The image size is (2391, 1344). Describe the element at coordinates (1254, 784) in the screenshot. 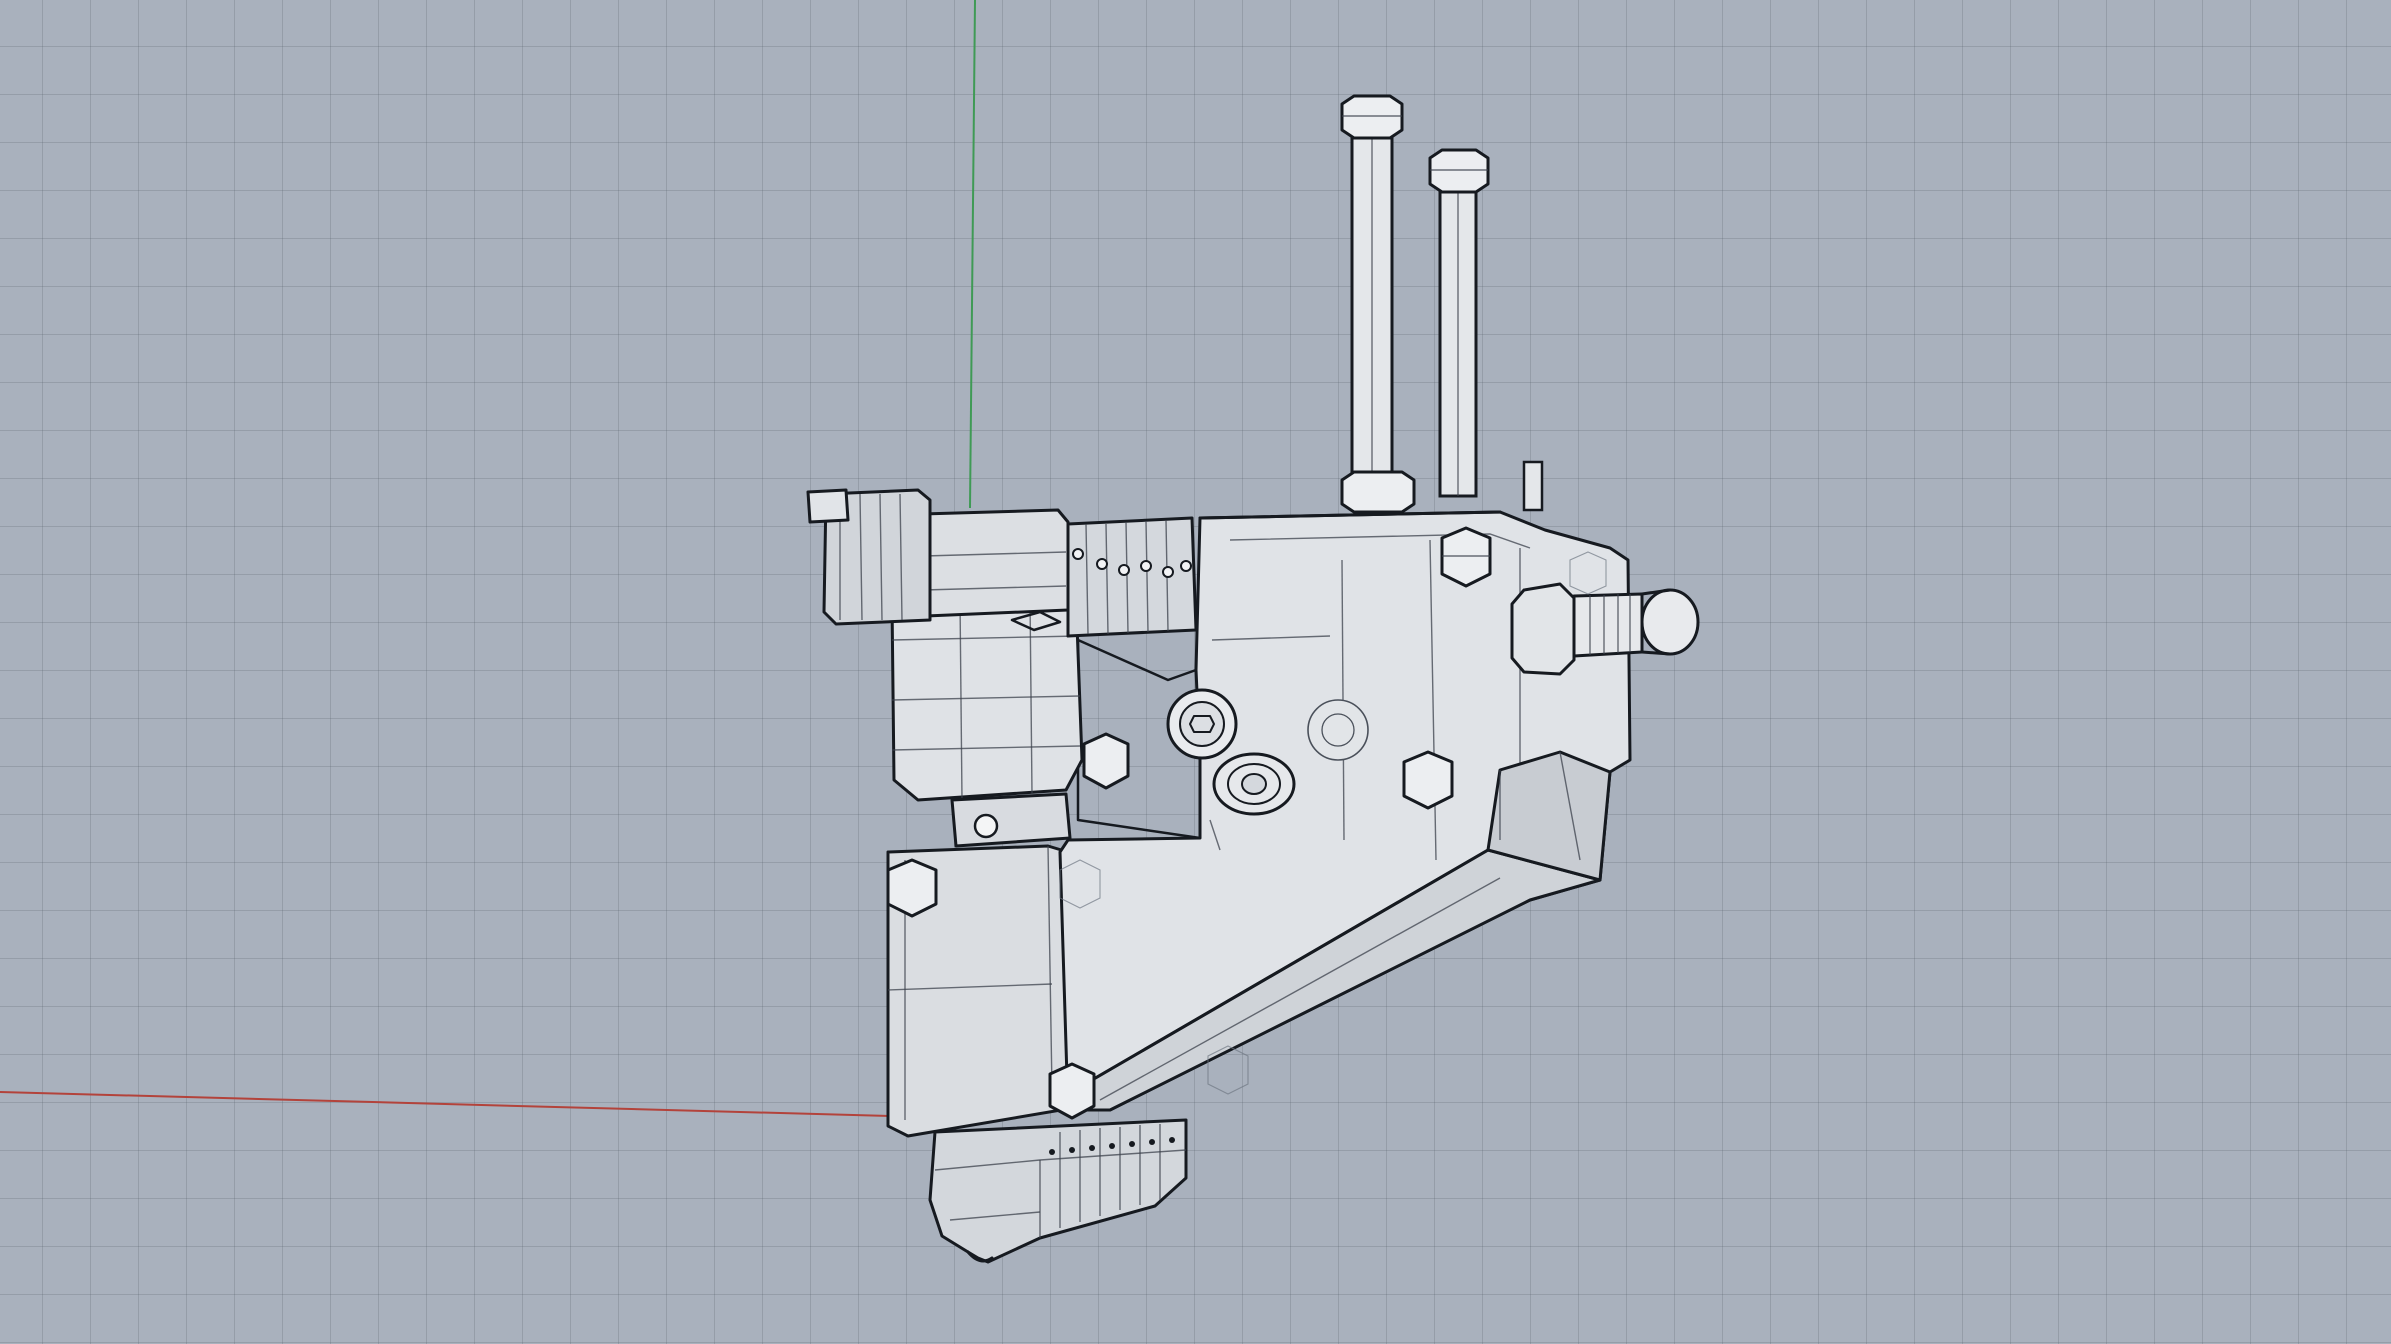

I see `ptfe-coupling` at that location.